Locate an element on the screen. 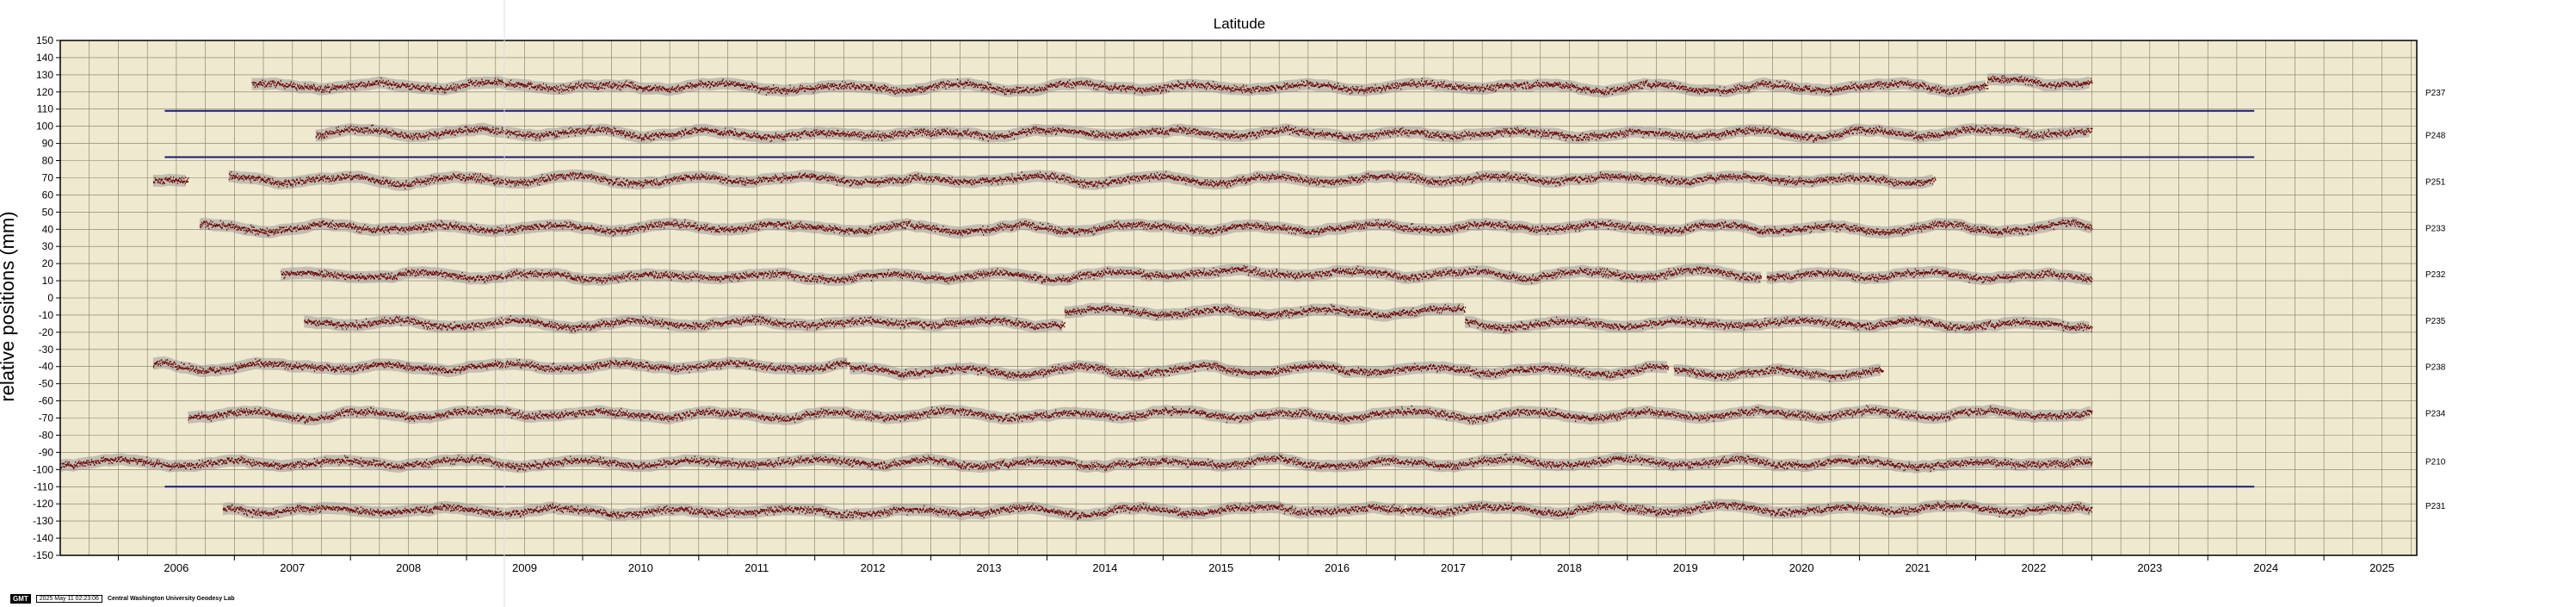 The height and width of the screenshot is (607, 2576). y-tick-label: 150 is located at coordinates (44, 40).